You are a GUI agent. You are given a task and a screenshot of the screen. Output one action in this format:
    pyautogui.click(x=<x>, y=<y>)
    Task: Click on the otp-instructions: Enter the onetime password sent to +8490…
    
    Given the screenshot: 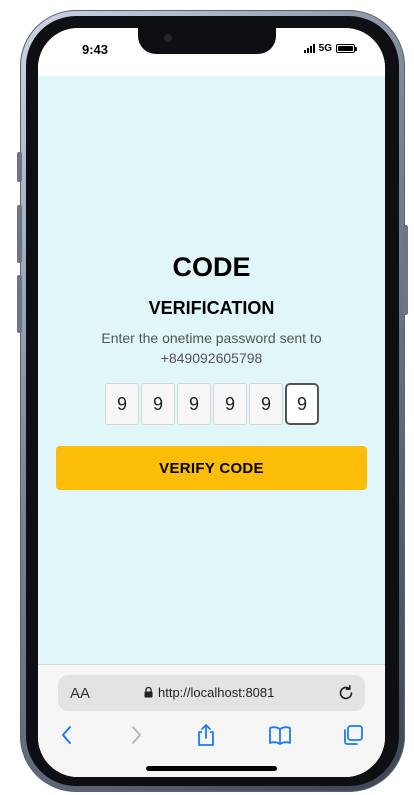 What is the action you would take?
    pyautogui.click(x=211, y=348)
    